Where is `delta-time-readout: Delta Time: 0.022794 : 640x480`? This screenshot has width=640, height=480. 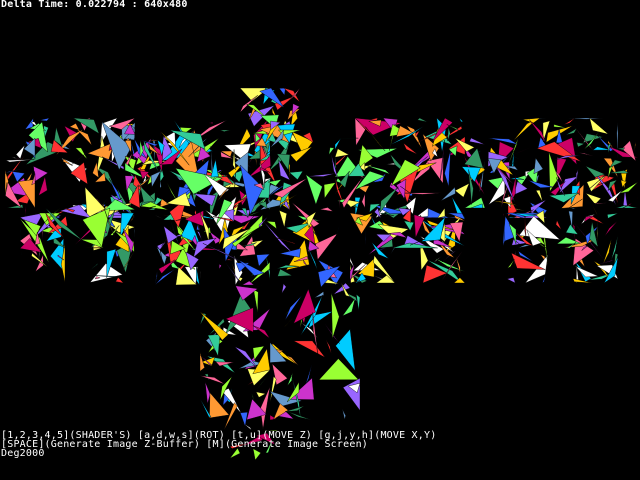 delta-time-readout: Delta Time: 0.022794 : 640x480 is located at coordinates (94, 5).